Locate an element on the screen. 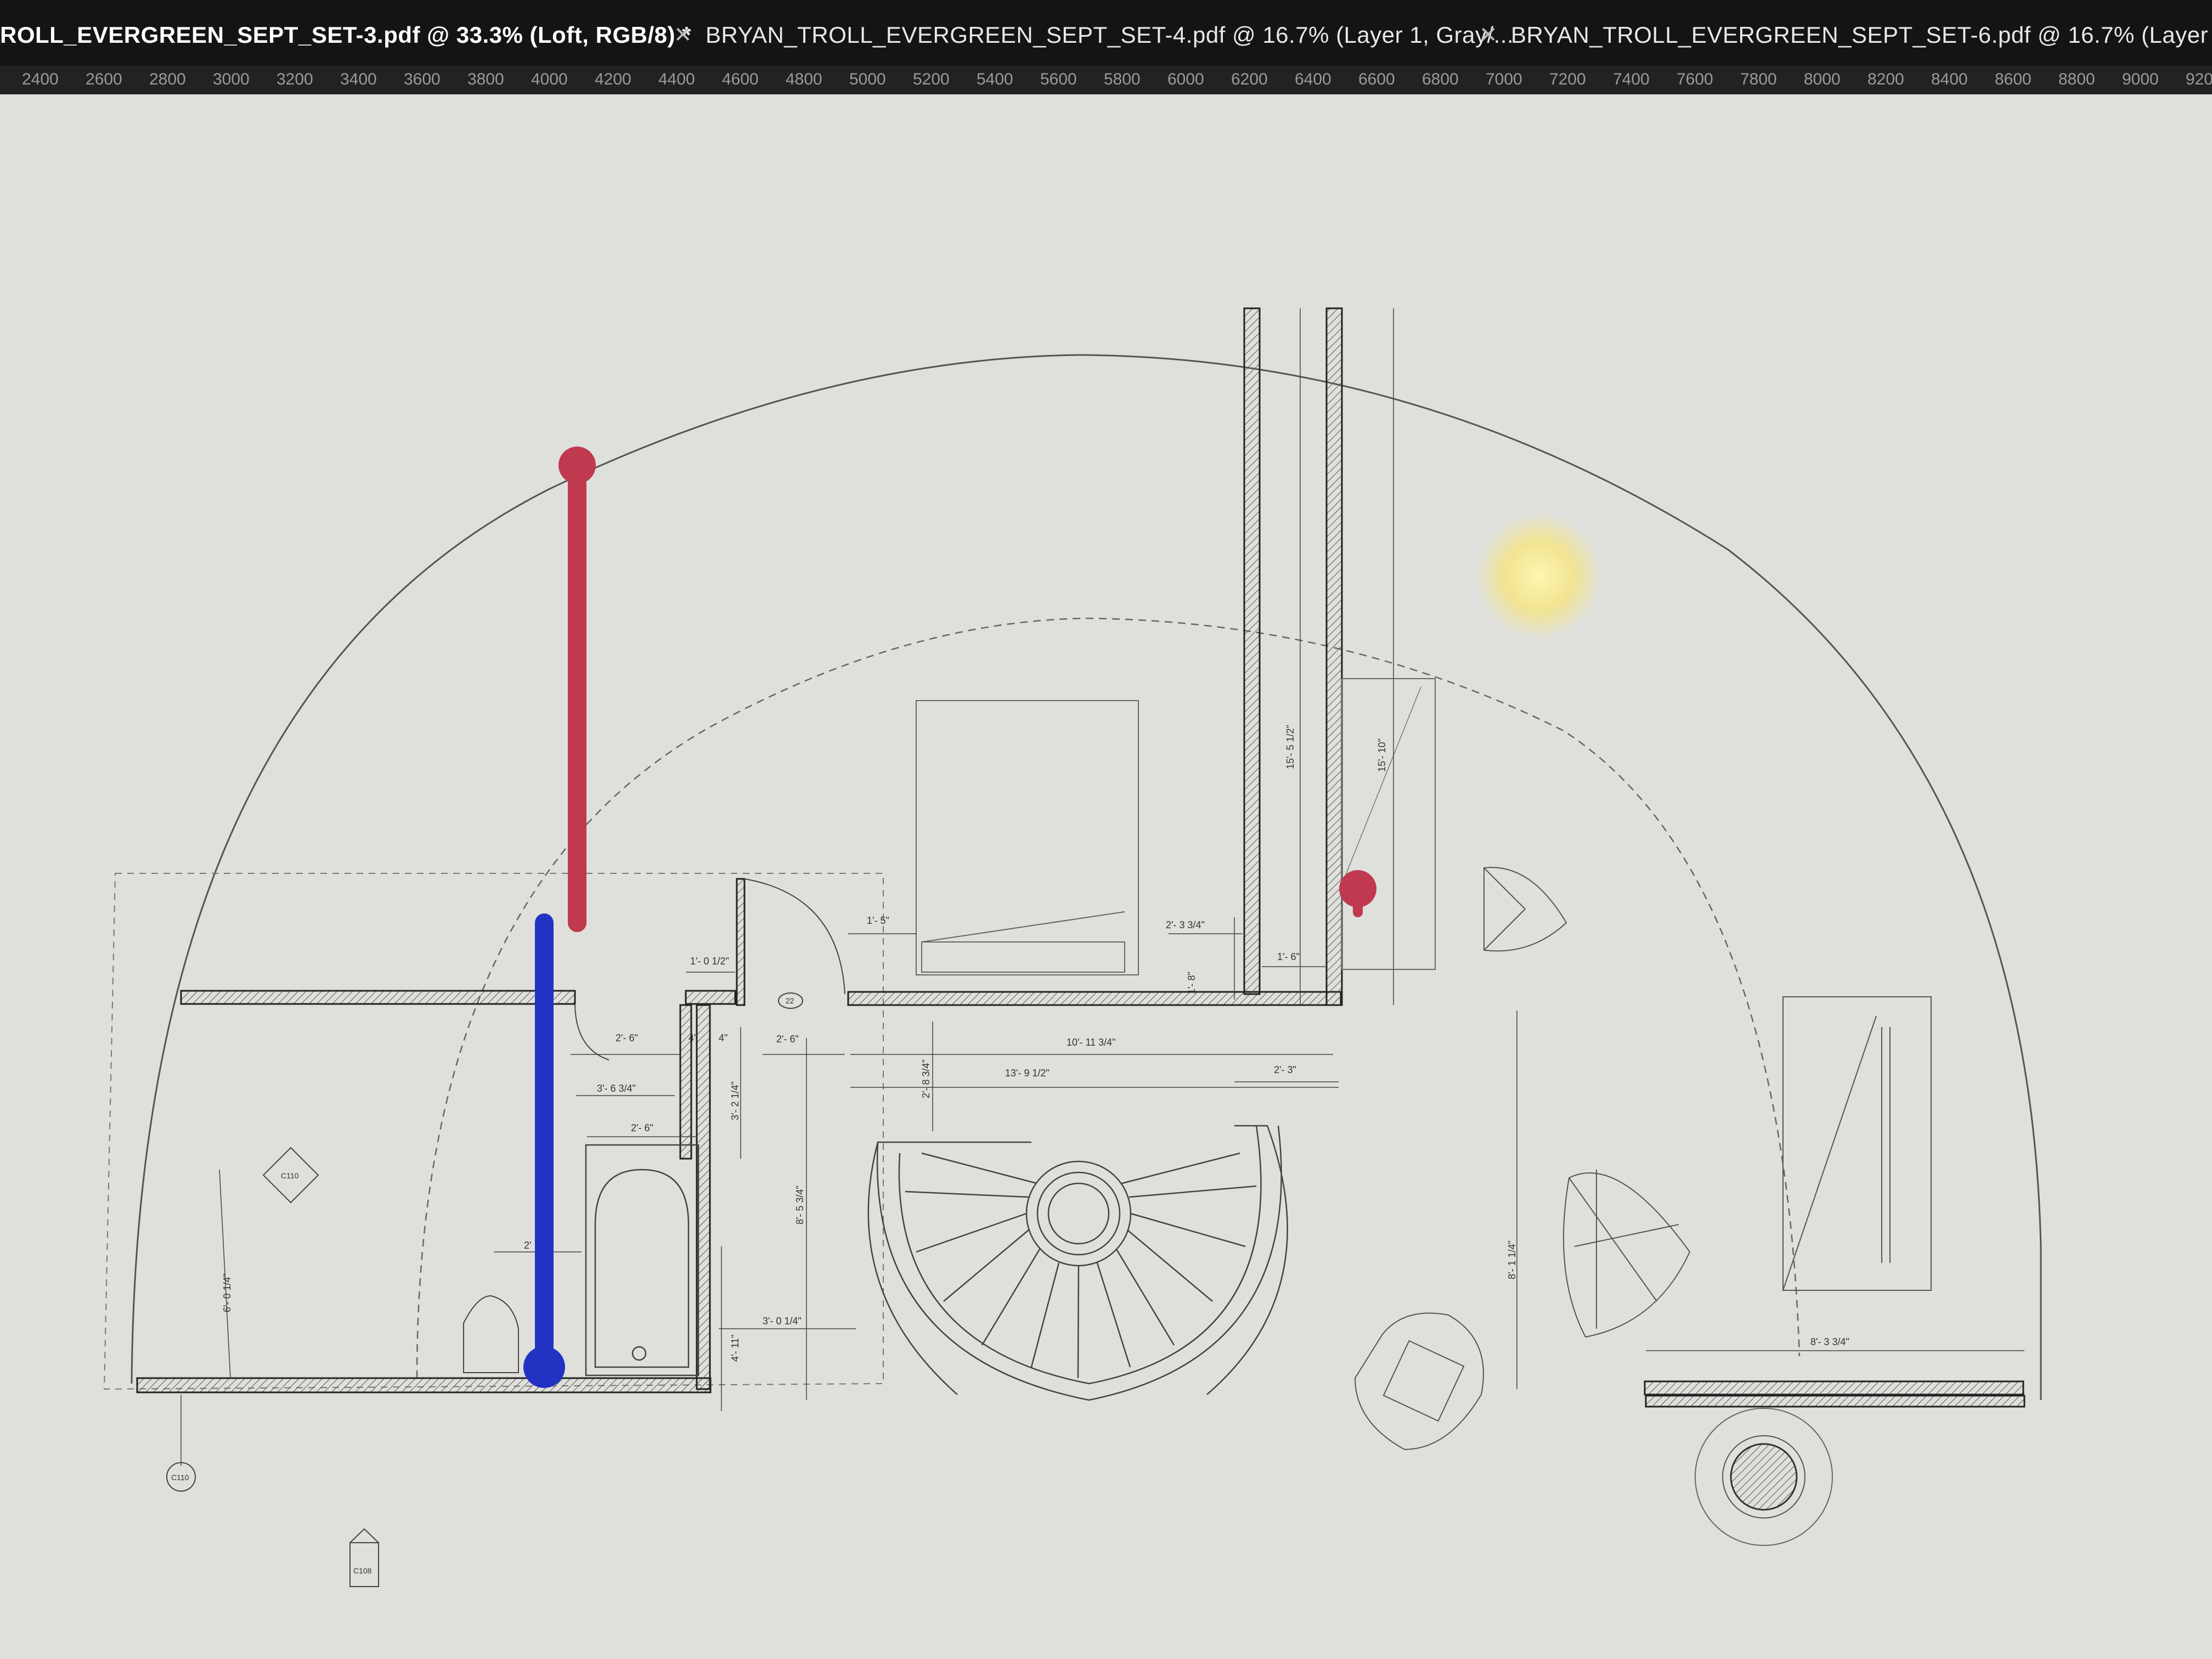  dim-label: 1'- 0 1/2" is located at coordinates (709, 962).